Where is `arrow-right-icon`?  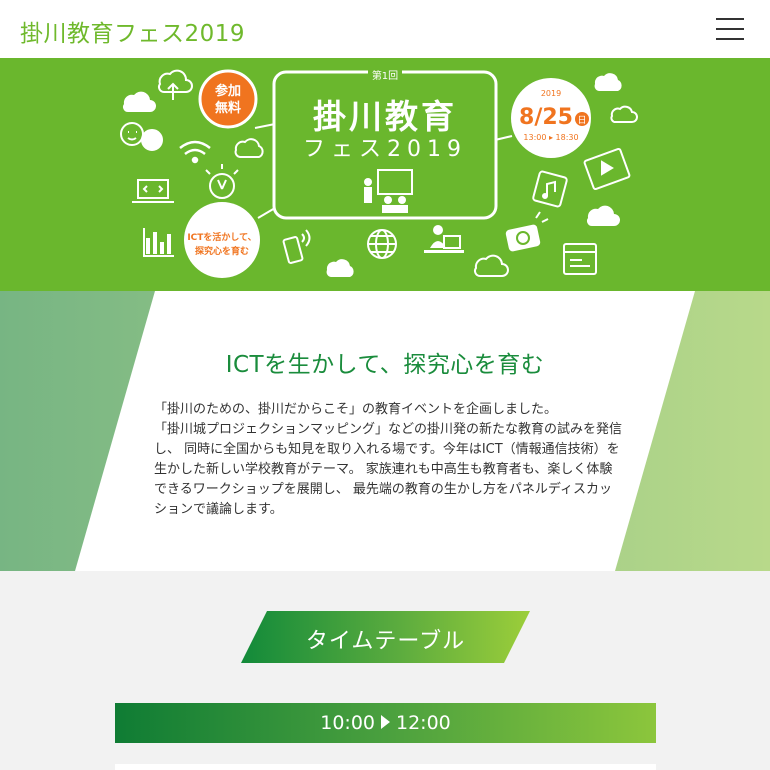 arrow-right-icon is located at coordinates (385, 722).